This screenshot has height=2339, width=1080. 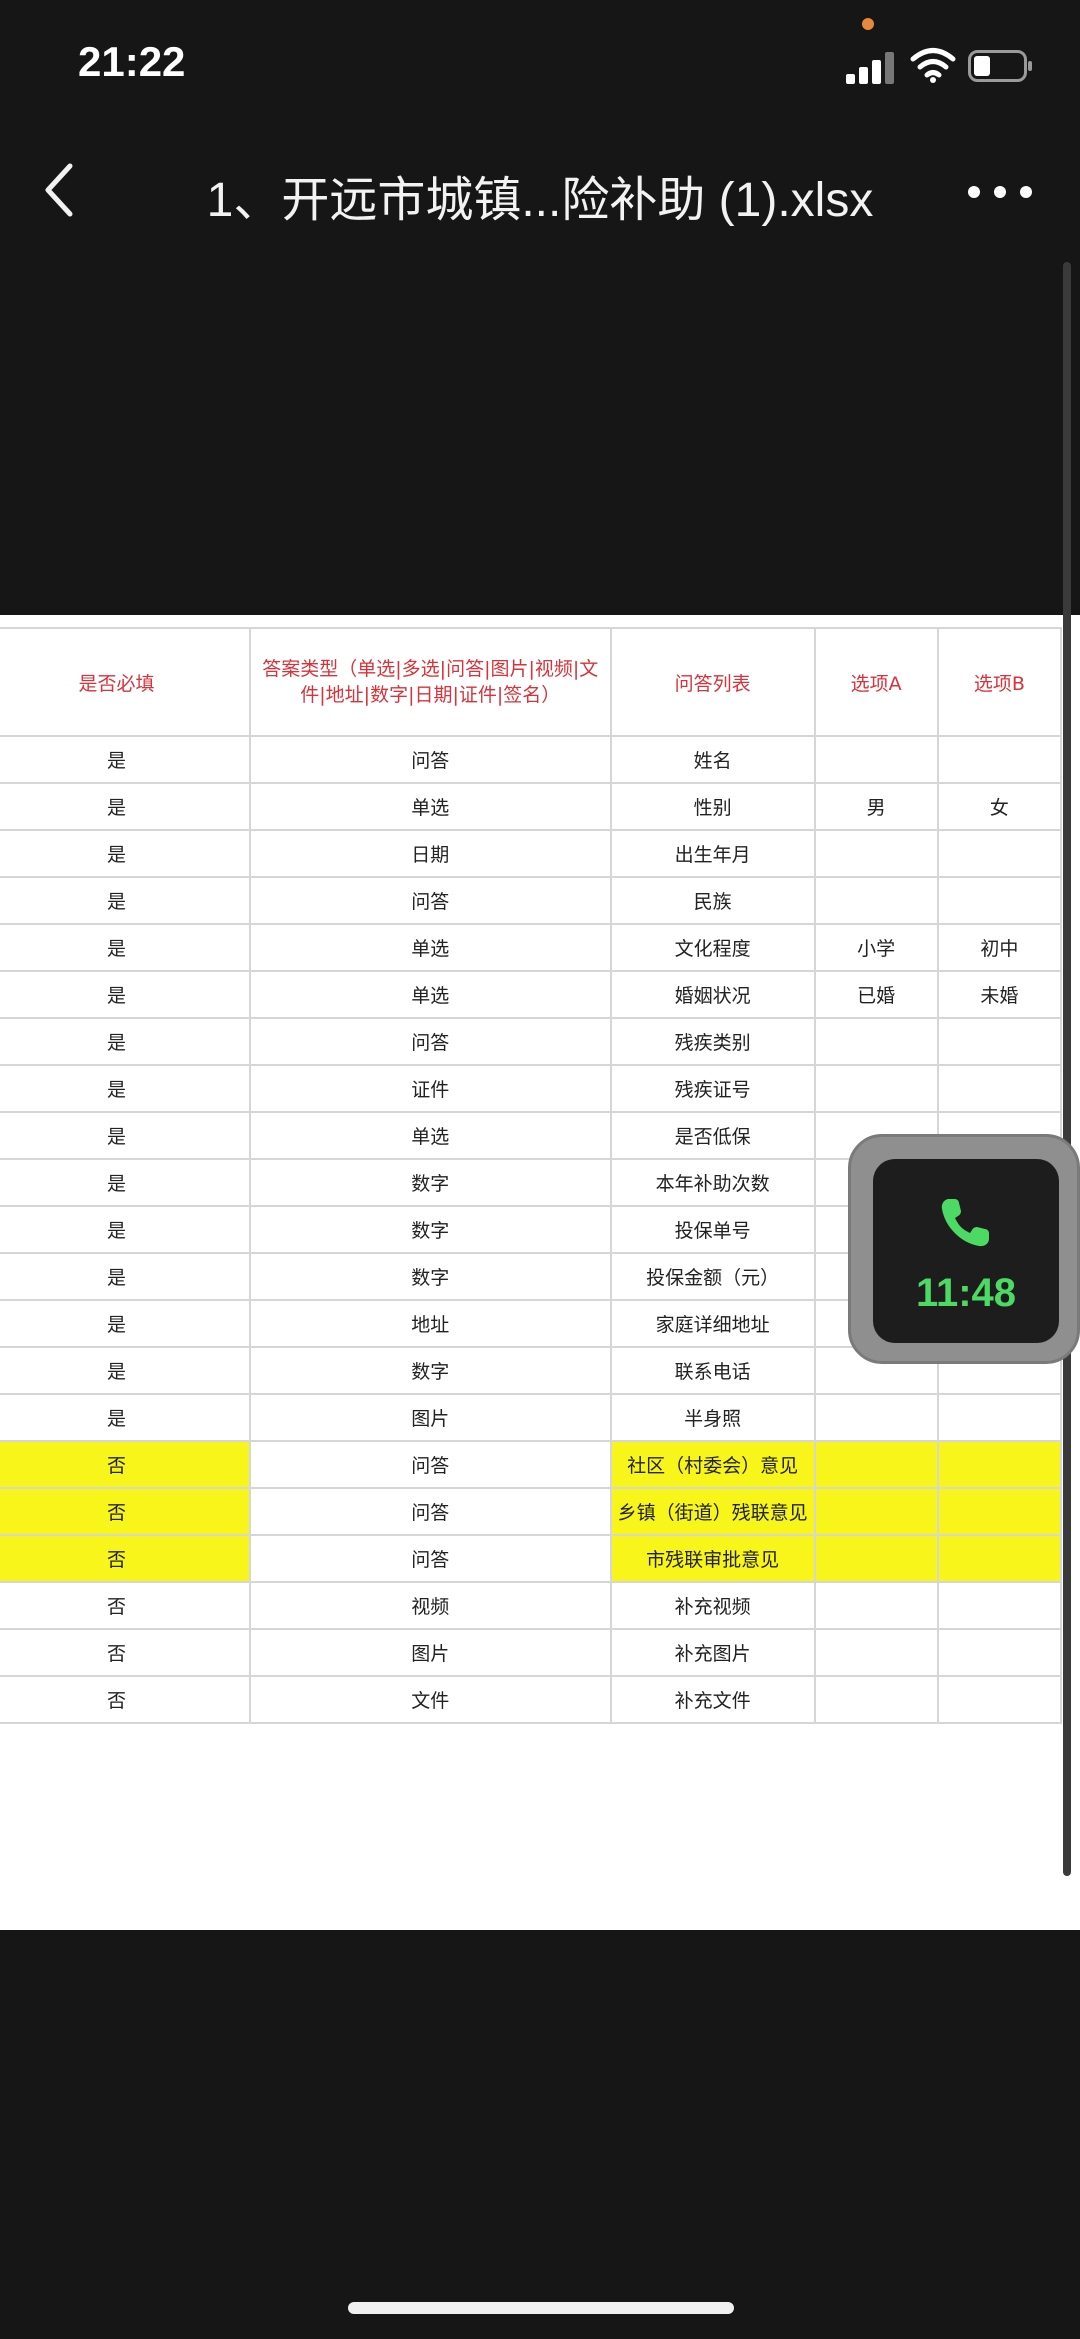 I want to click on back-chevron-icon, so click(x=60, y=190).